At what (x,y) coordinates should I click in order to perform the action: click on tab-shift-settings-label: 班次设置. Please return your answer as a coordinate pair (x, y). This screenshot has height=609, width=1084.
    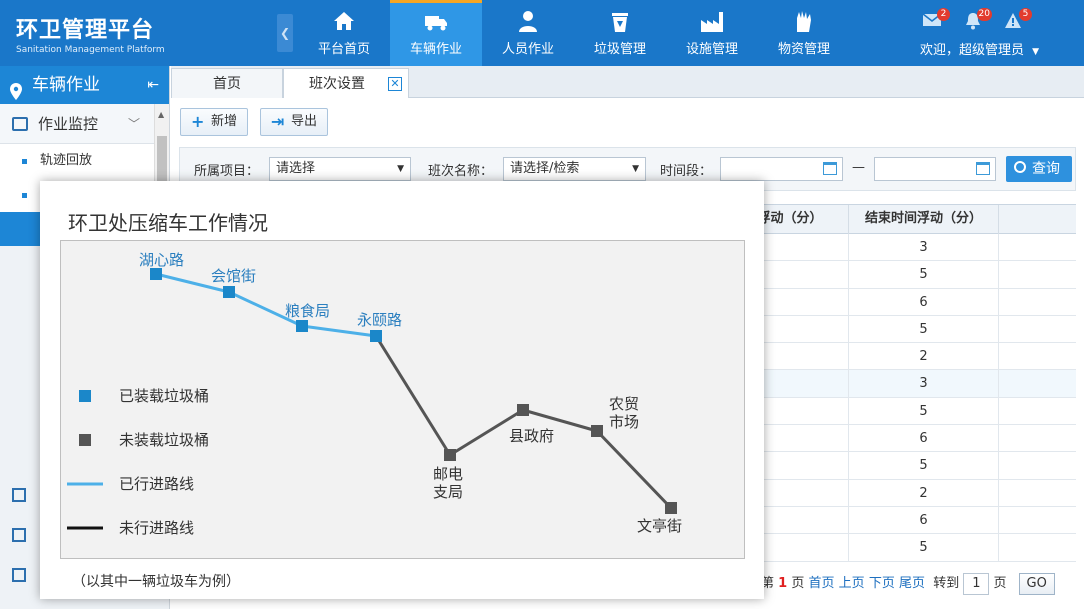
    Looking at the image, I should click on (337, 84).